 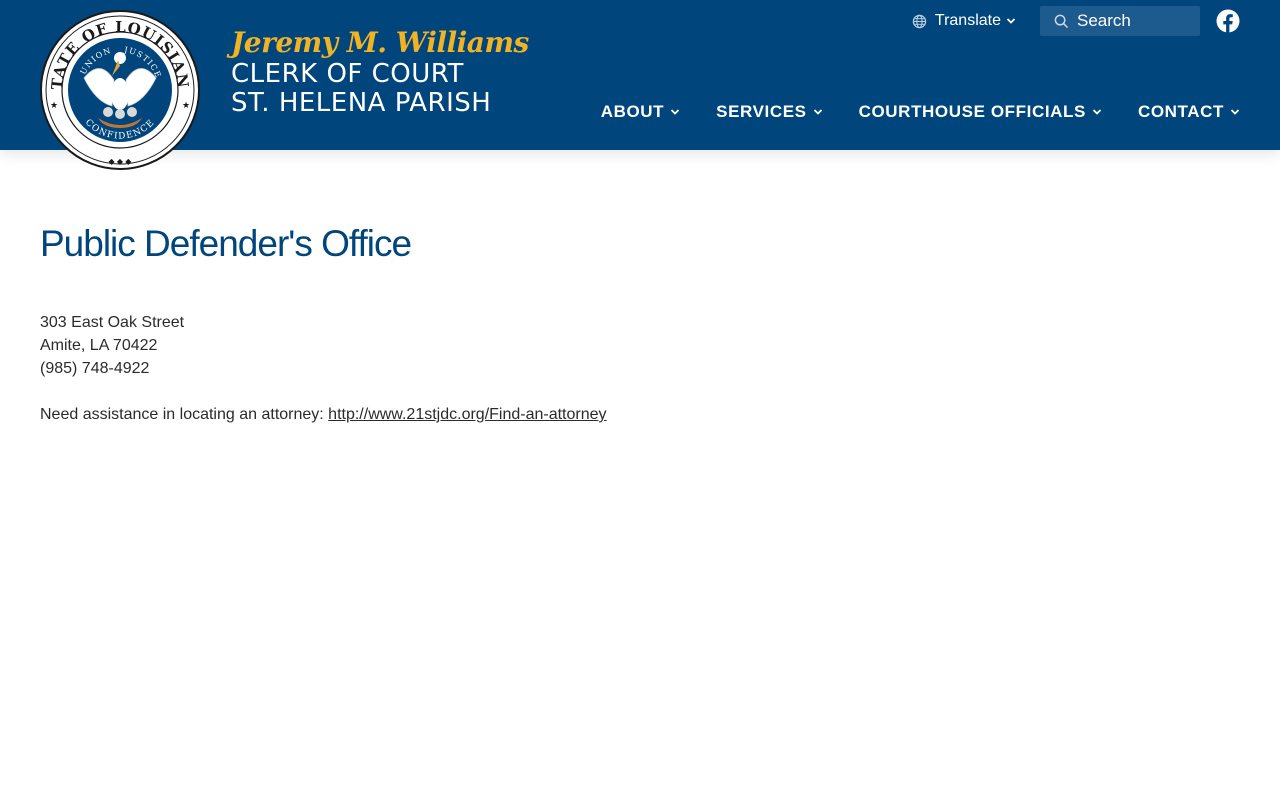 What do you see at coordinates (347, 74) in the screenshot?
I see `brand-title-line1: CLERK OF COURT` at bounding box center [347, 74].